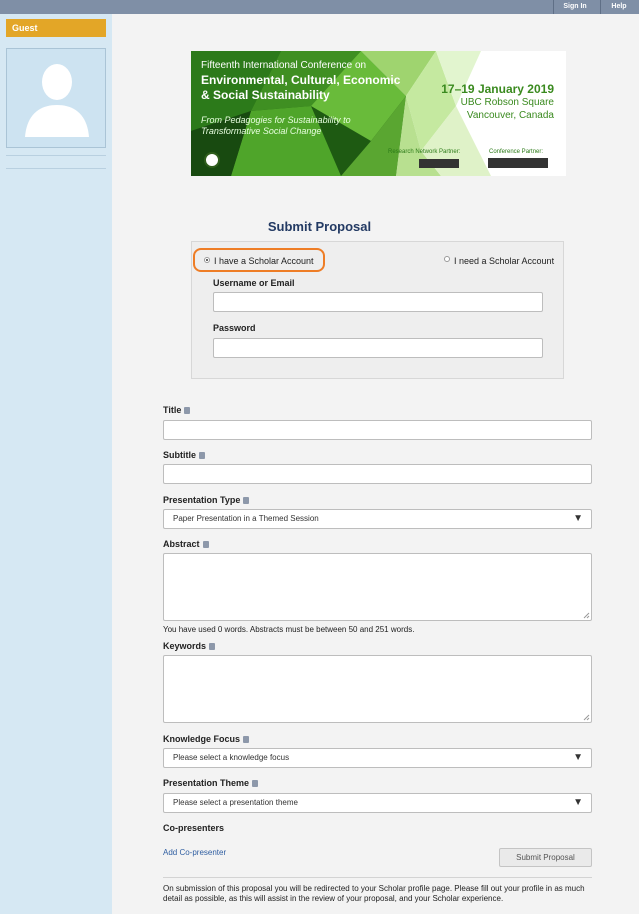 This screenshot has width=639, height=914. Describe the element at coordinates (194, 852) in the screenshot. I see `add-copresenter-link: Add Co-presenter` at that location.